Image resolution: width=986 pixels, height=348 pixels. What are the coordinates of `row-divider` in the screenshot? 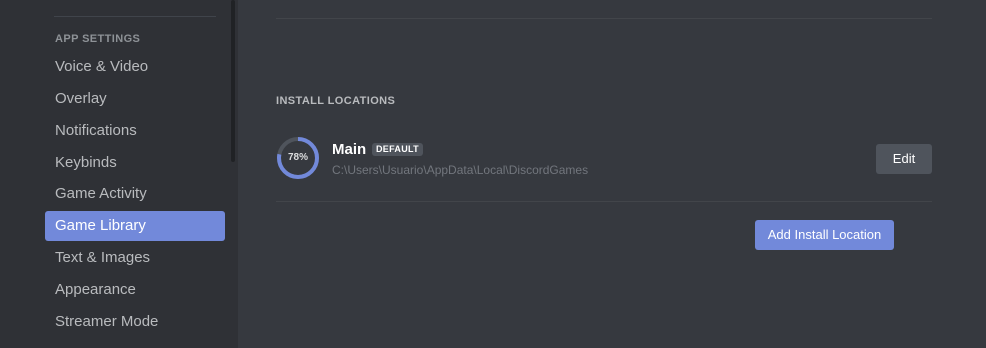 It's located at (604, 201).